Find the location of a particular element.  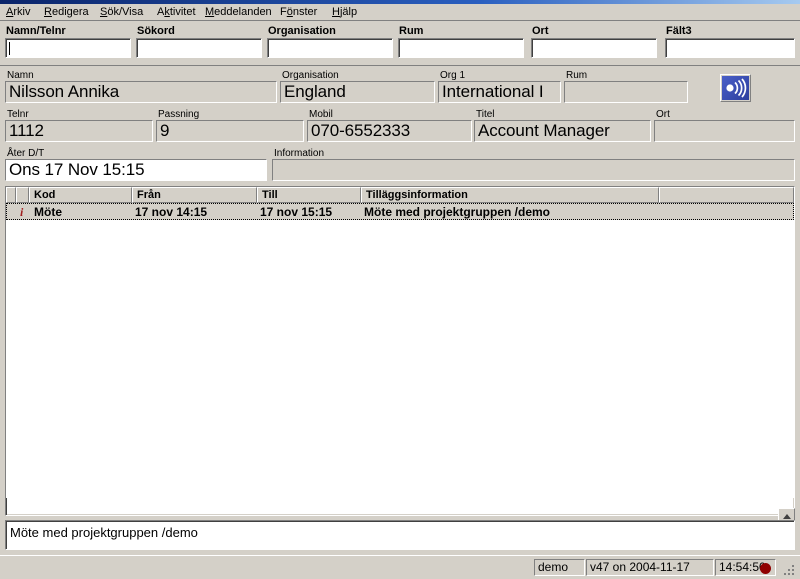

column-header-indicator is located at coordinates (11, 195).